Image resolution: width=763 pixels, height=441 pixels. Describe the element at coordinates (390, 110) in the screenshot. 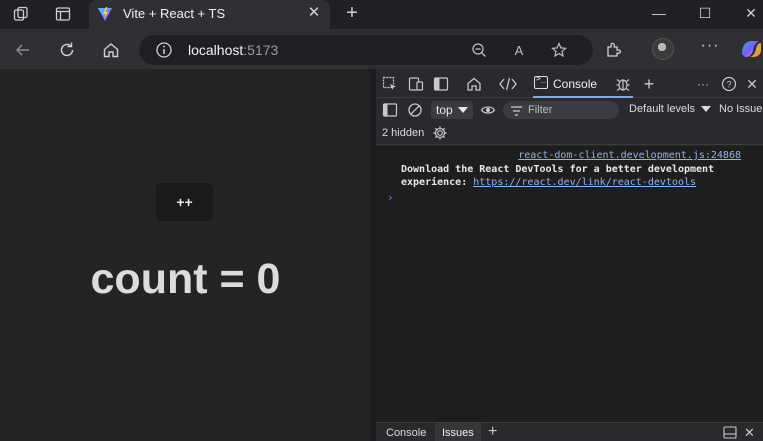

I see `sidebar-toggle-icon` at that location.